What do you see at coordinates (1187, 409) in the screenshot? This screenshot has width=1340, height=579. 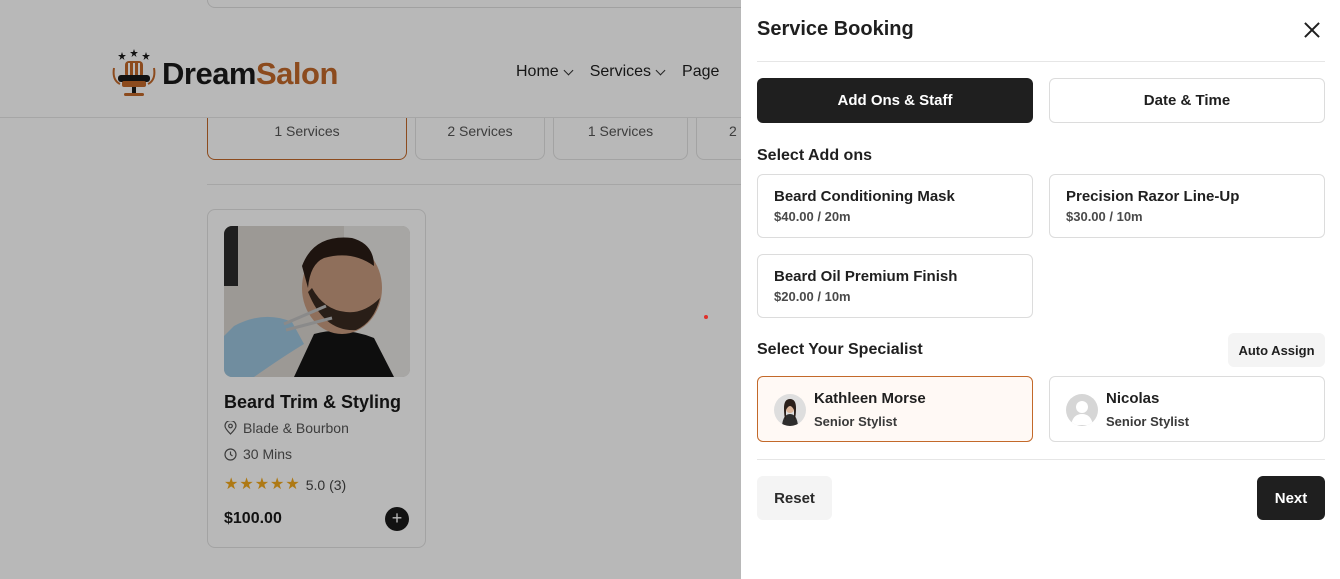 I see `specialist-card-nicolas: Nicolas Senior Stylist` at bounding box center [1187, 409].